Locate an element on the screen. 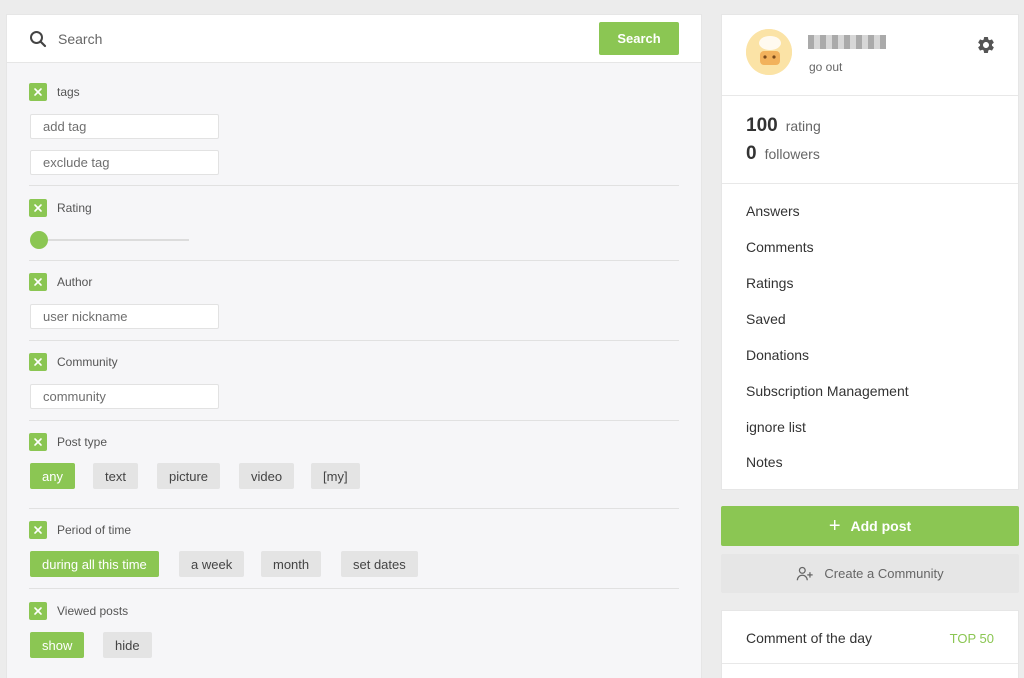  rating-value: 100 is located at coordinates (762, 125).